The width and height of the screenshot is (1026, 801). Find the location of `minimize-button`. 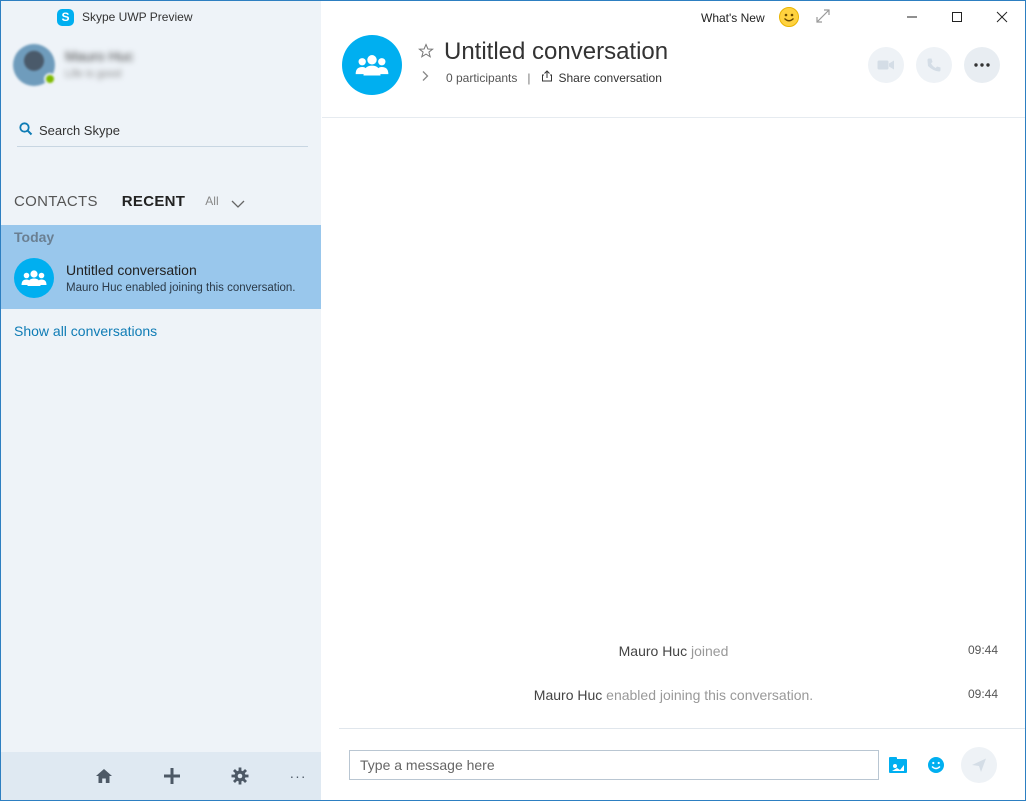

minimize-button is located at coordinates (912, 17).